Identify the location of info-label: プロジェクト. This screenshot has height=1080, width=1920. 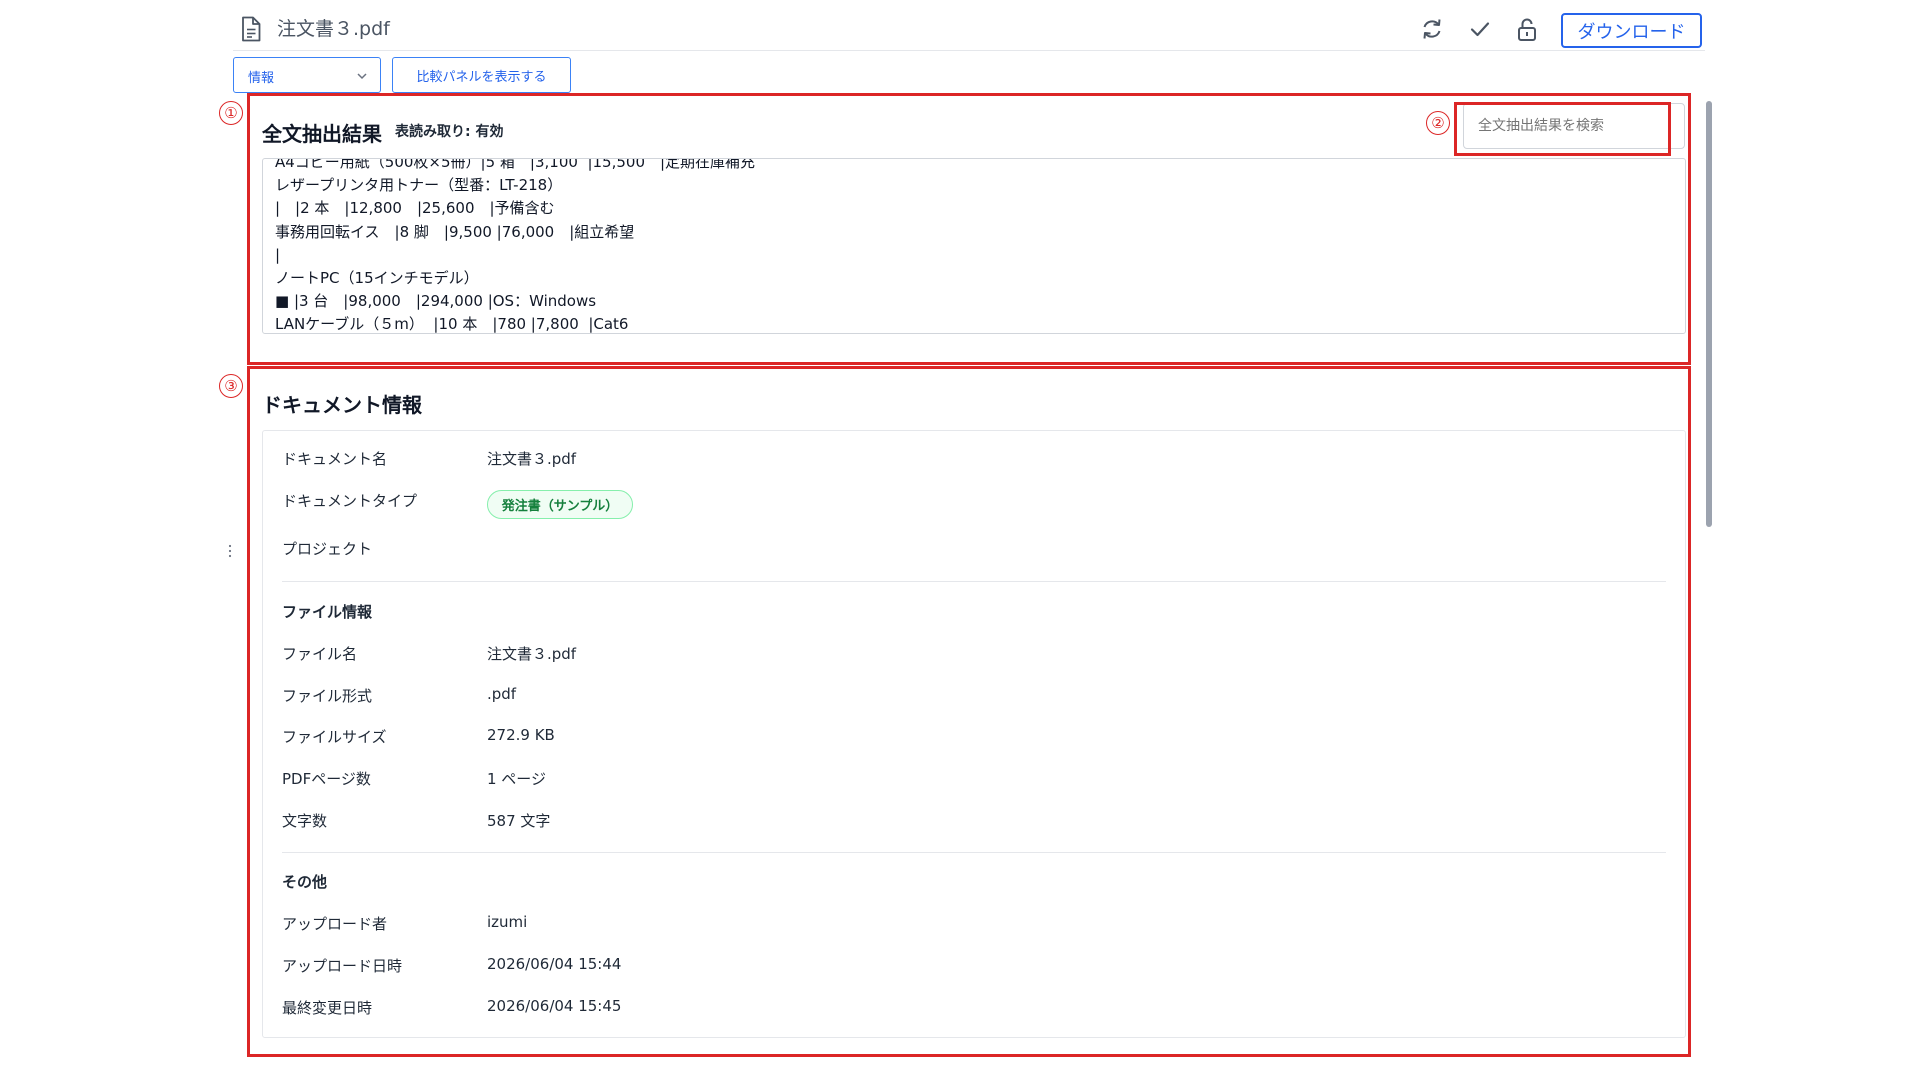
(327, 549).